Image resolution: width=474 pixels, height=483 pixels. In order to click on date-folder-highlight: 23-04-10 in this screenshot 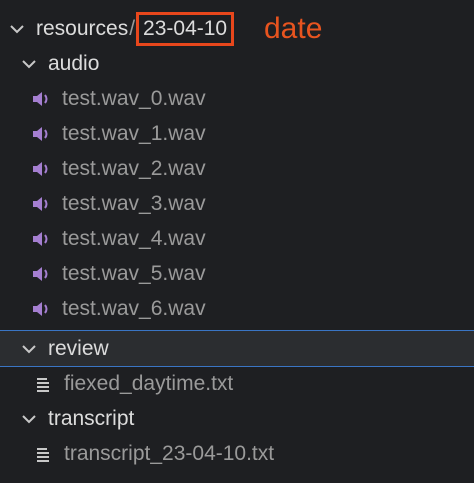, I will do `click(185, 28)`.